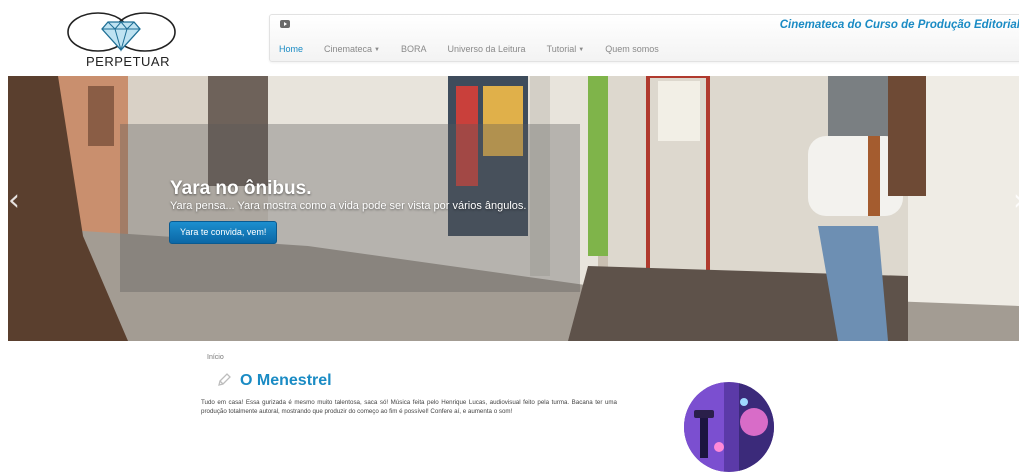 The width and height of the screenshot is (1019, 472). Describe the element at coordinates (224, 379) in the screenshot. I see `pencil-icon` at that location.